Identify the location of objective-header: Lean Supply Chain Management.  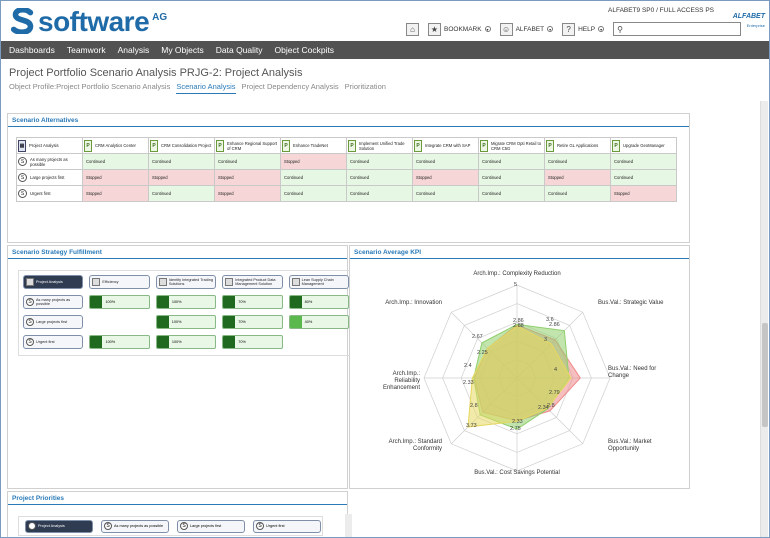
(319, 282).